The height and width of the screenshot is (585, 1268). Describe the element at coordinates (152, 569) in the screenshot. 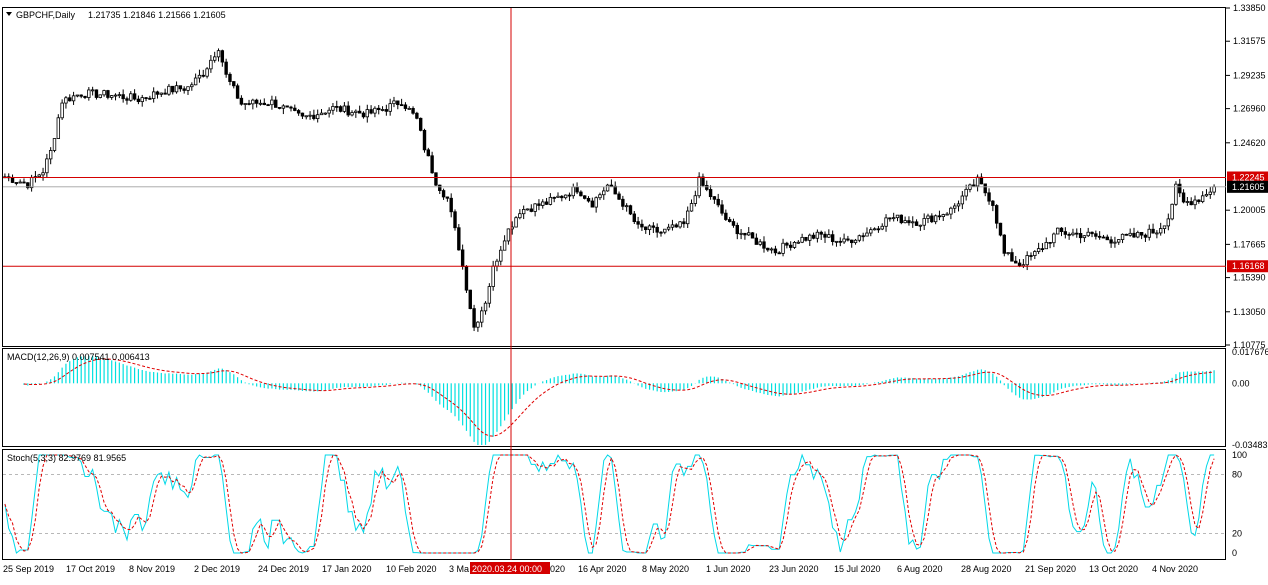

I see `time-axis-label: 8 Nov 2019` at that location.